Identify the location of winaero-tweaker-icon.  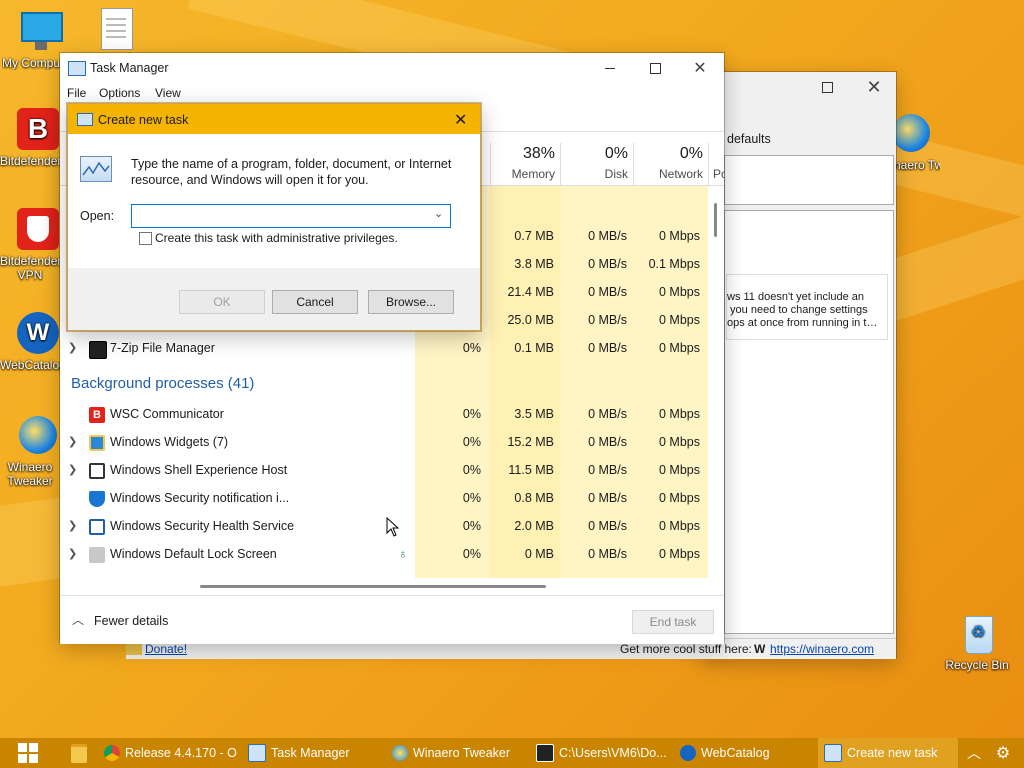
(400, 753).